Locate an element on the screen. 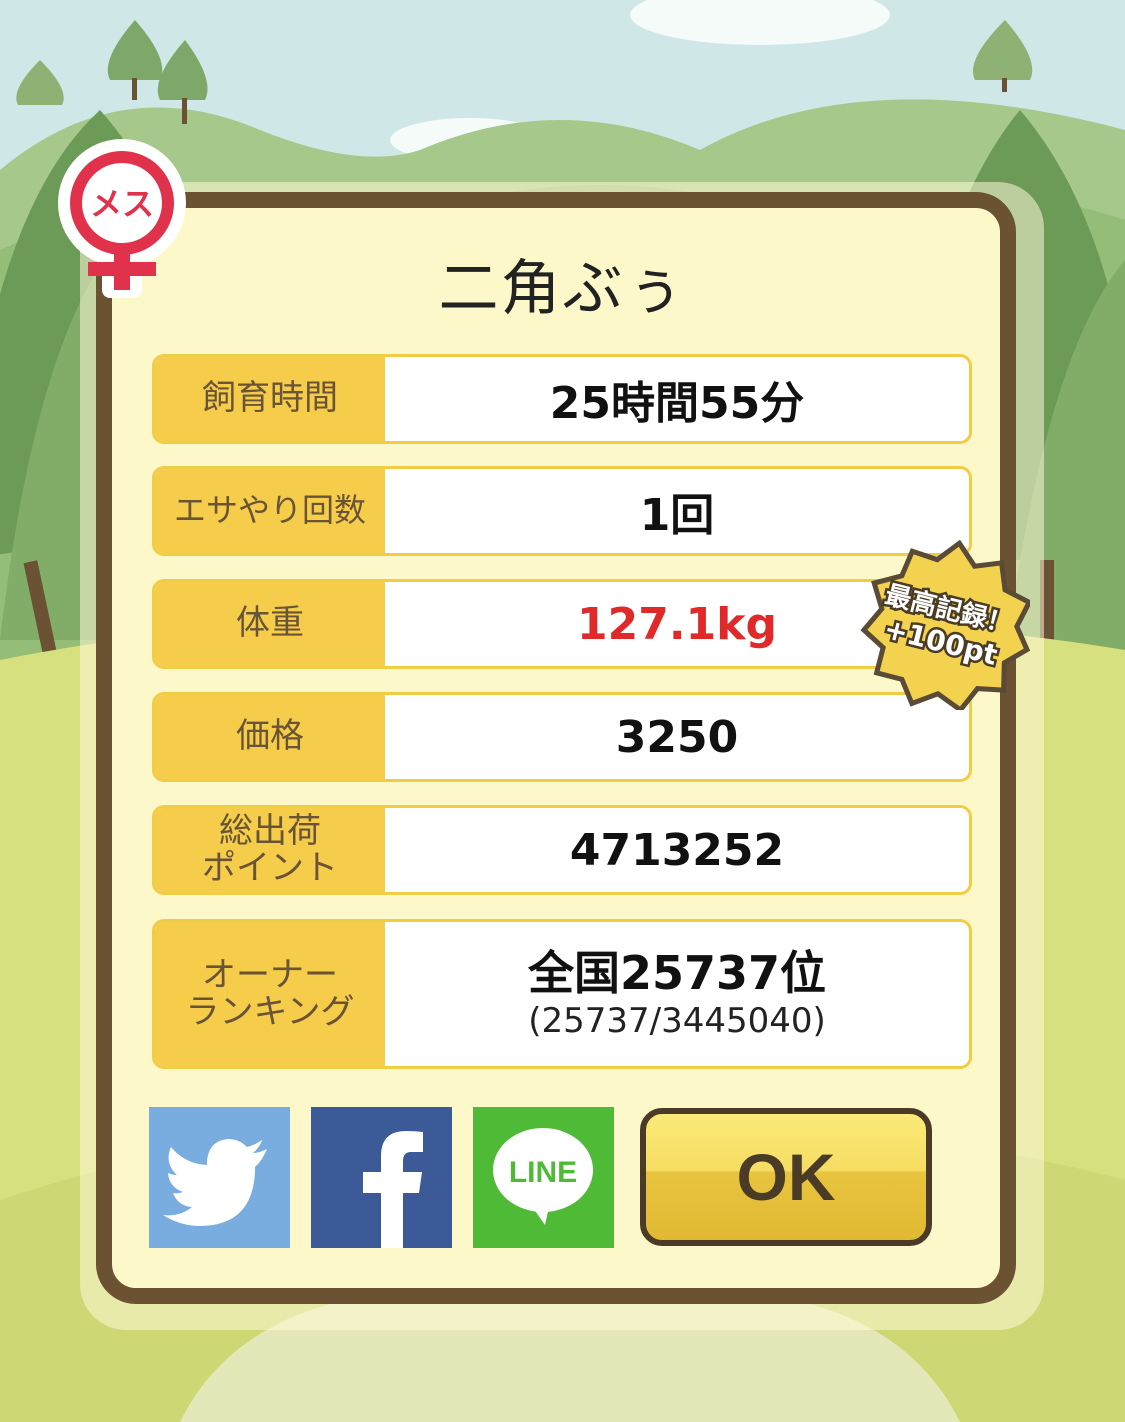 This screenshot has height=1422, width=1125. share-twitter-button is located at coordinates (219, 1177).